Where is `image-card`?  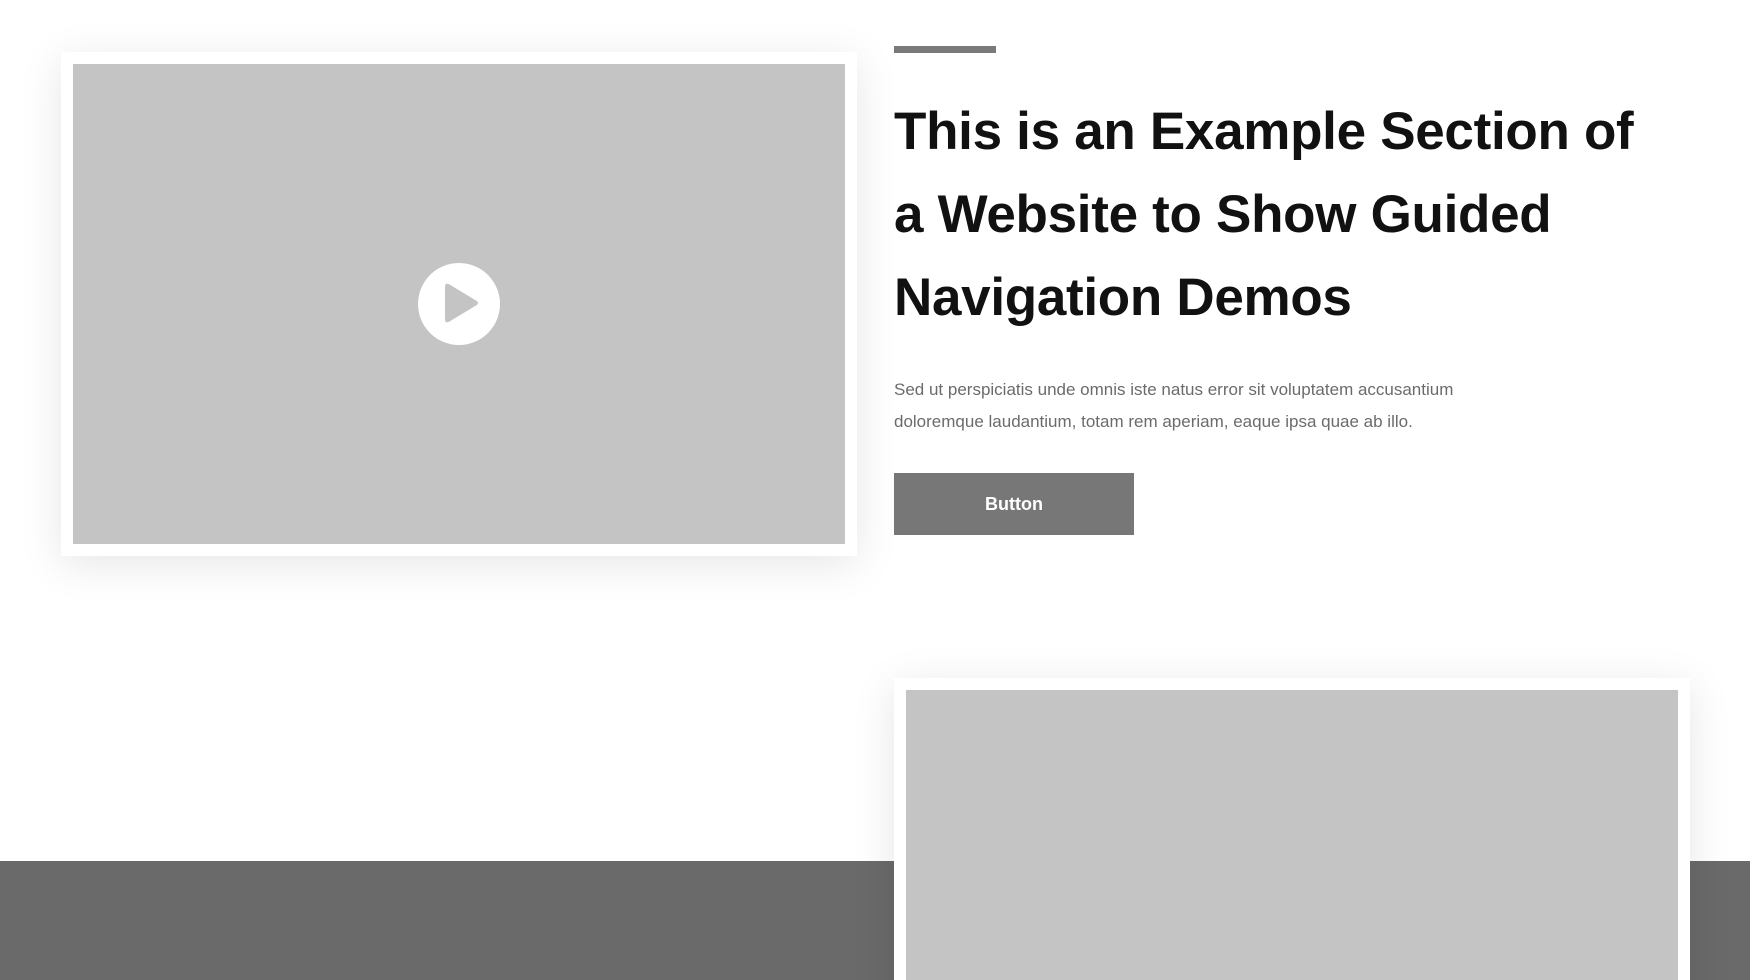 image-card is located at coordinates (1292, 829).